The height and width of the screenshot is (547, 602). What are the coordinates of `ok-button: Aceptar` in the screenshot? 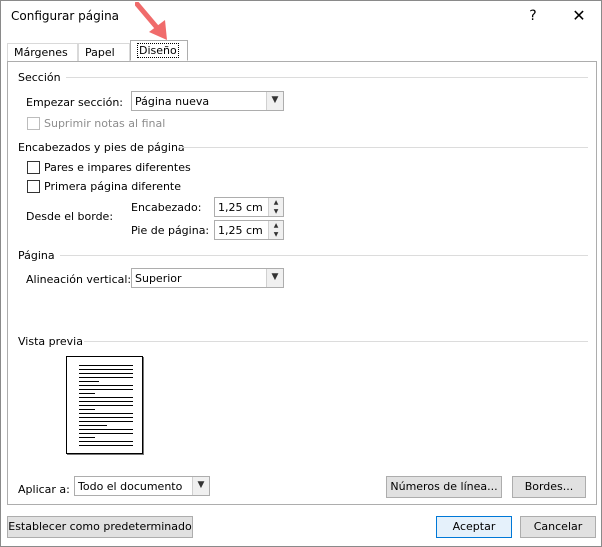 It's located at (474, 527).